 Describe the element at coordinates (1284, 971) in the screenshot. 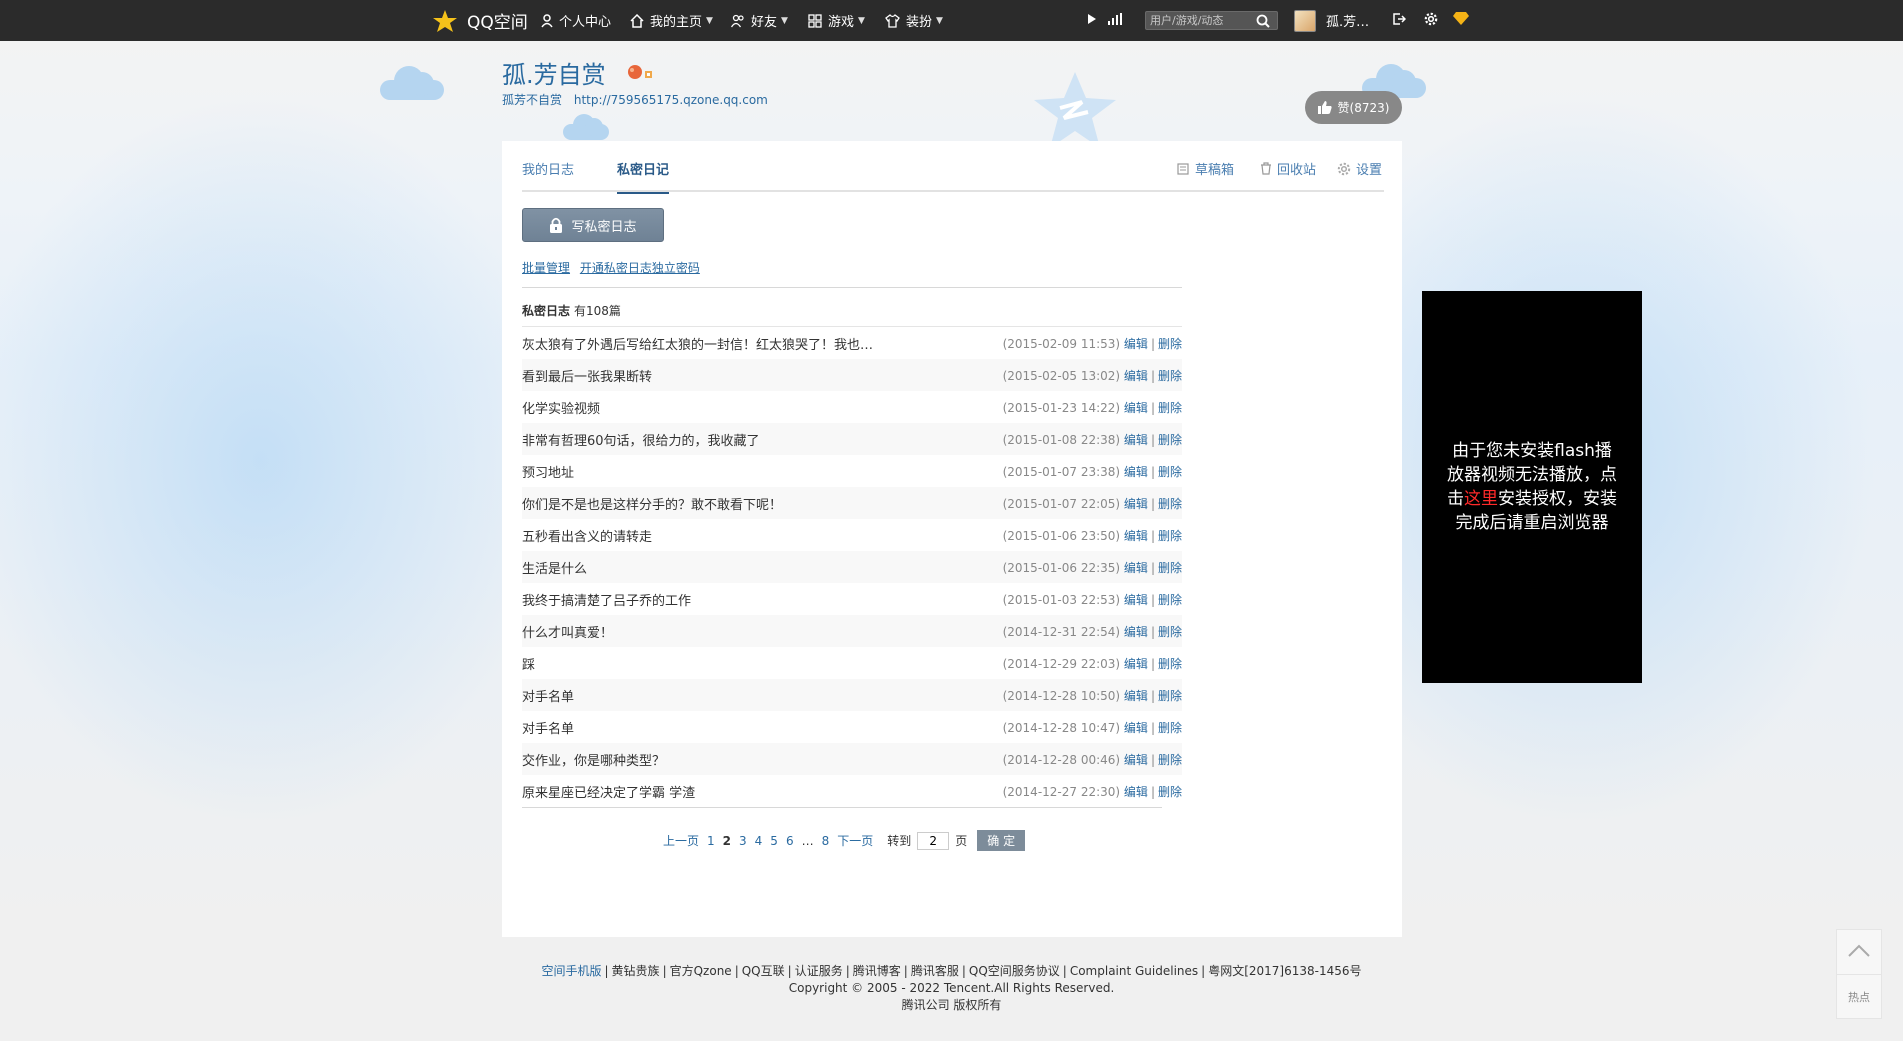

I see `footer-link: 粤网文[2017]6138-1456号` at that location.